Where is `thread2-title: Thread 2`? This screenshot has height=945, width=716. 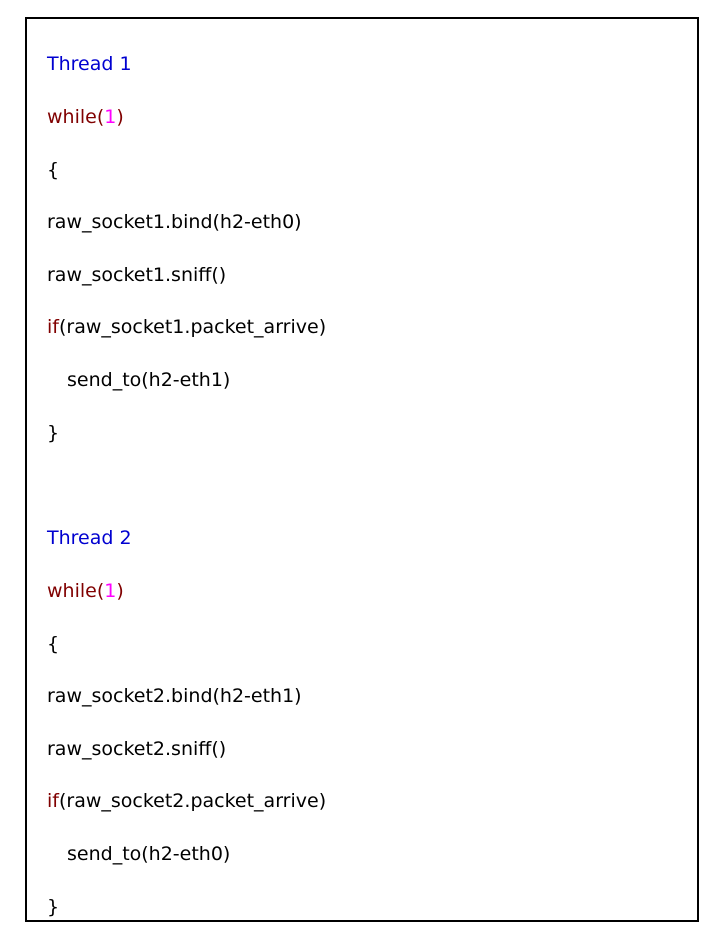
thread2-title: Thread 2 is located at coordinates (89, 538).